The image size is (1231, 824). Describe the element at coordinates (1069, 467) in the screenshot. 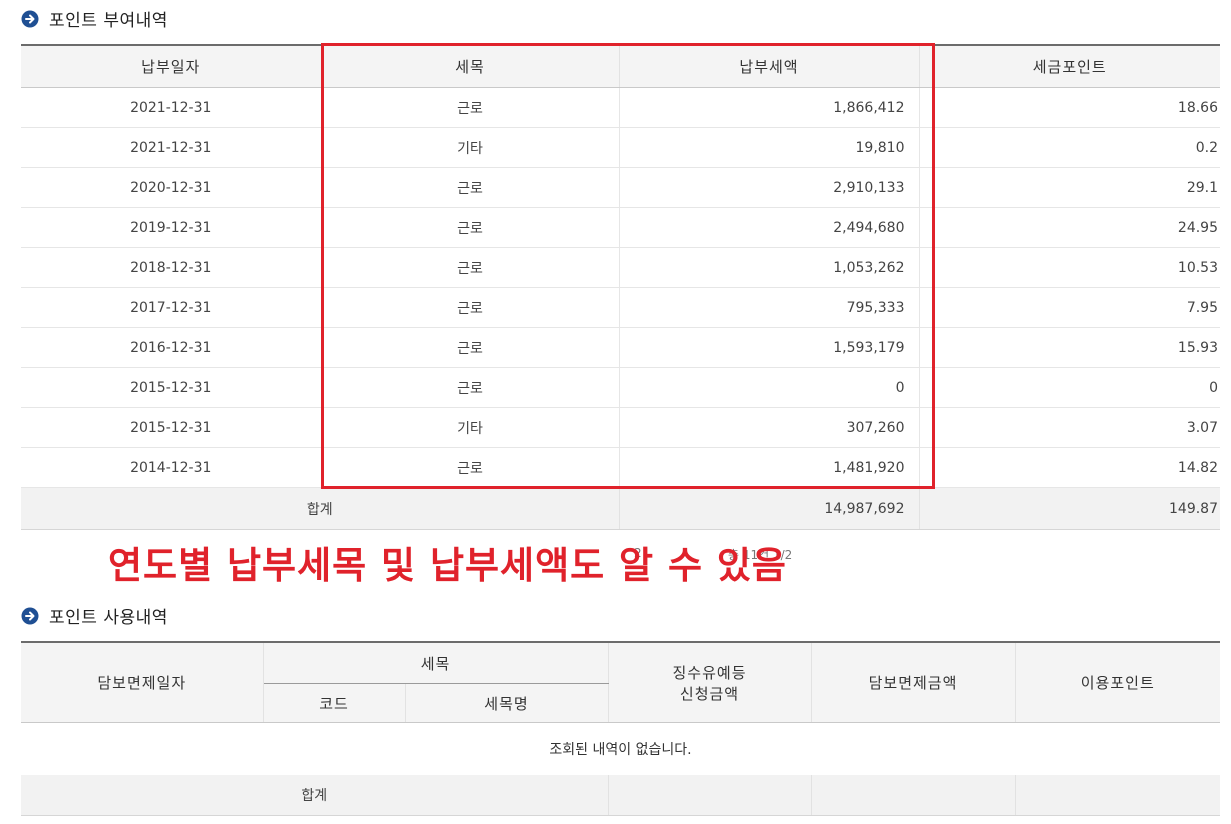

I see `cell-tax-points: 14.82` at that location.